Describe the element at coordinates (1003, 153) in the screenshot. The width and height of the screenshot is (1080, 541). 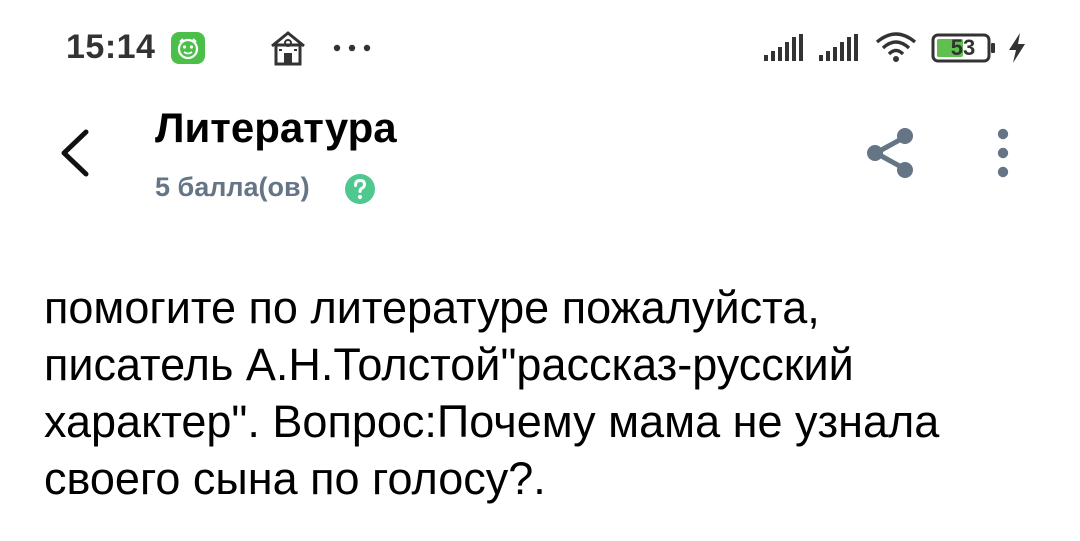
I see `more-vertical-icon` at that location.